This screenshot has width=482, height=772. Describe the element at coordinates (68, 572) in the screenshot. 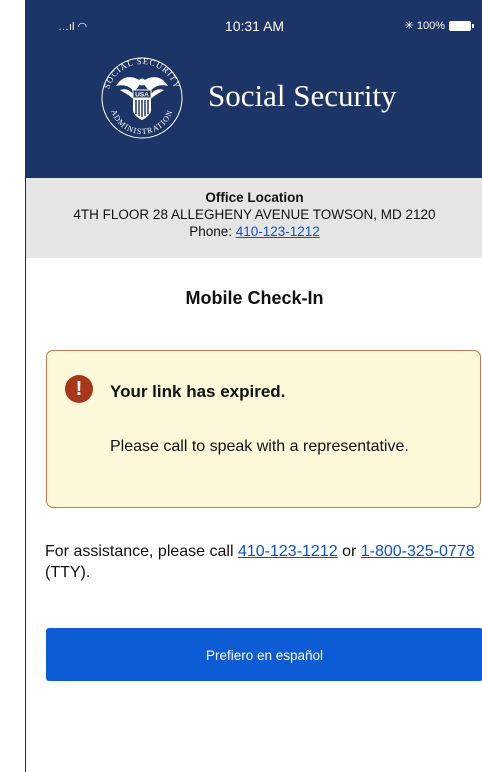

I see `assistance-suffix: (TTY).` at that location.